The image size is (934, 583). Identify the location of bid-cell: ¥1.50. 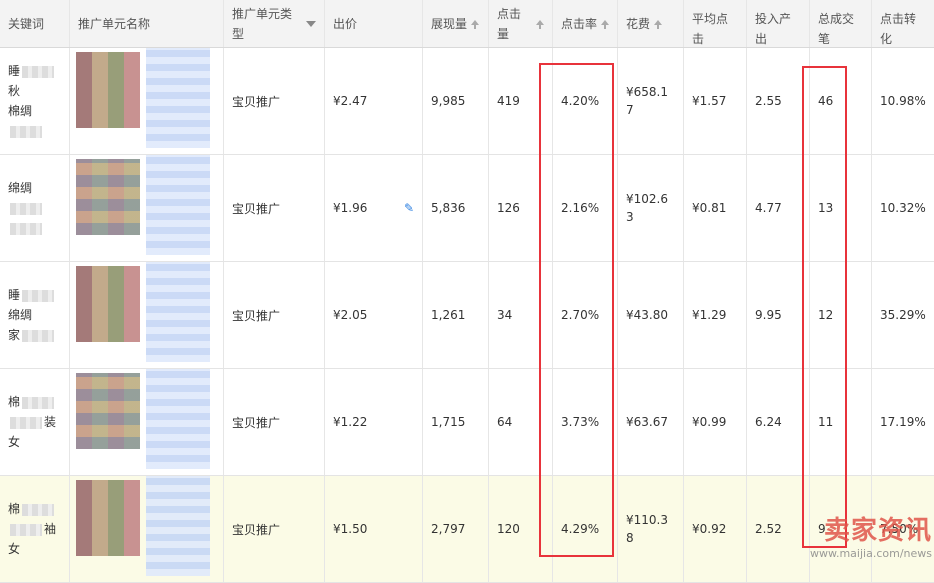
(374, 529).